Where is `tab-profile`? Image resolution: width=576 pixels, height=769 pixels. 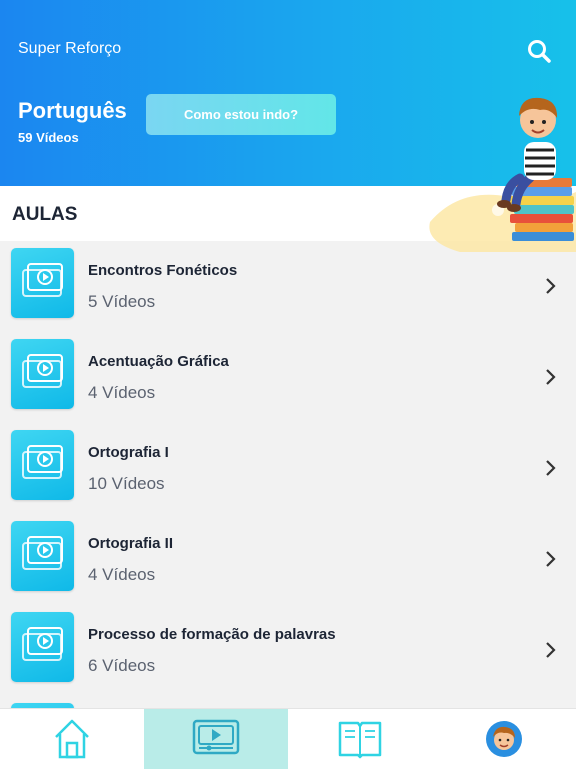
tab-profile is located at coordinates (504, 739).